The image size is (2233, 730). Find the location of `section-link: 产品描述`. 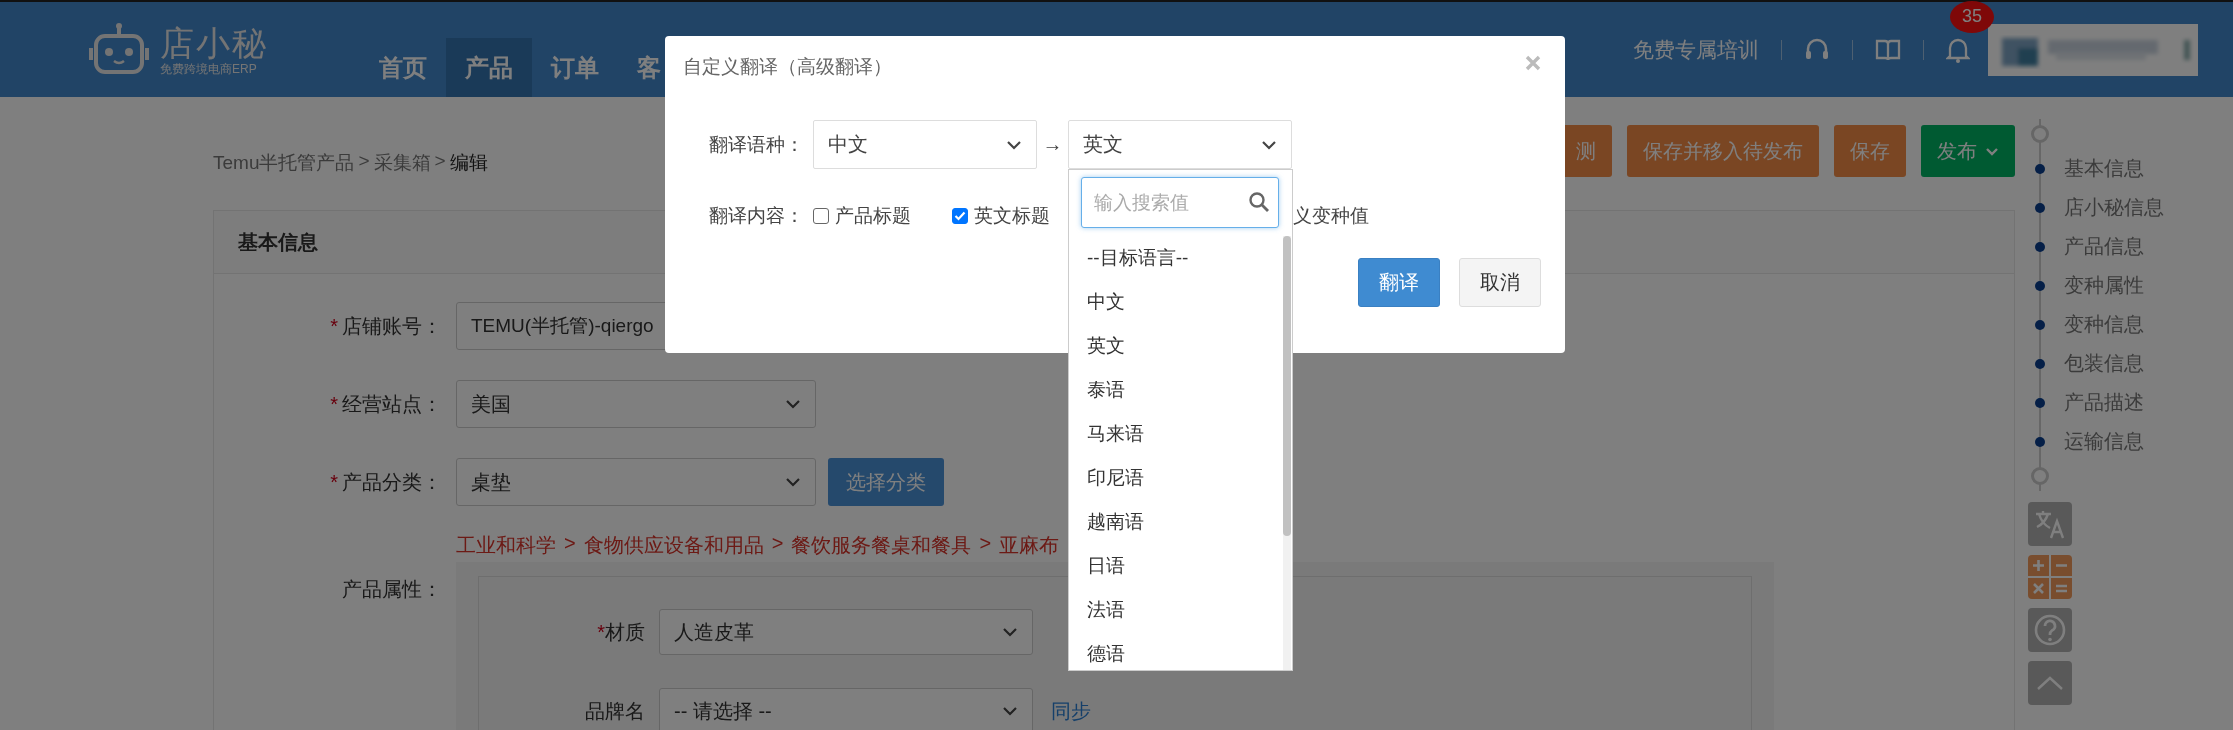

section-link: 产品描述 is located at coordinates (2104, 402).